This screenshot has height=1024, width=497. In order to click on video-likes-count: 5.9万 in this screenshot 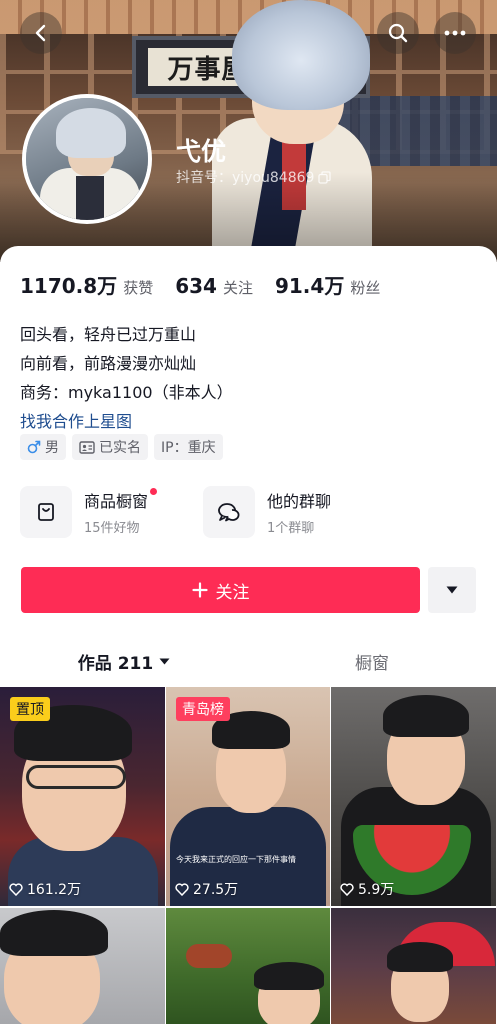, I will do `click(376, 890)`.